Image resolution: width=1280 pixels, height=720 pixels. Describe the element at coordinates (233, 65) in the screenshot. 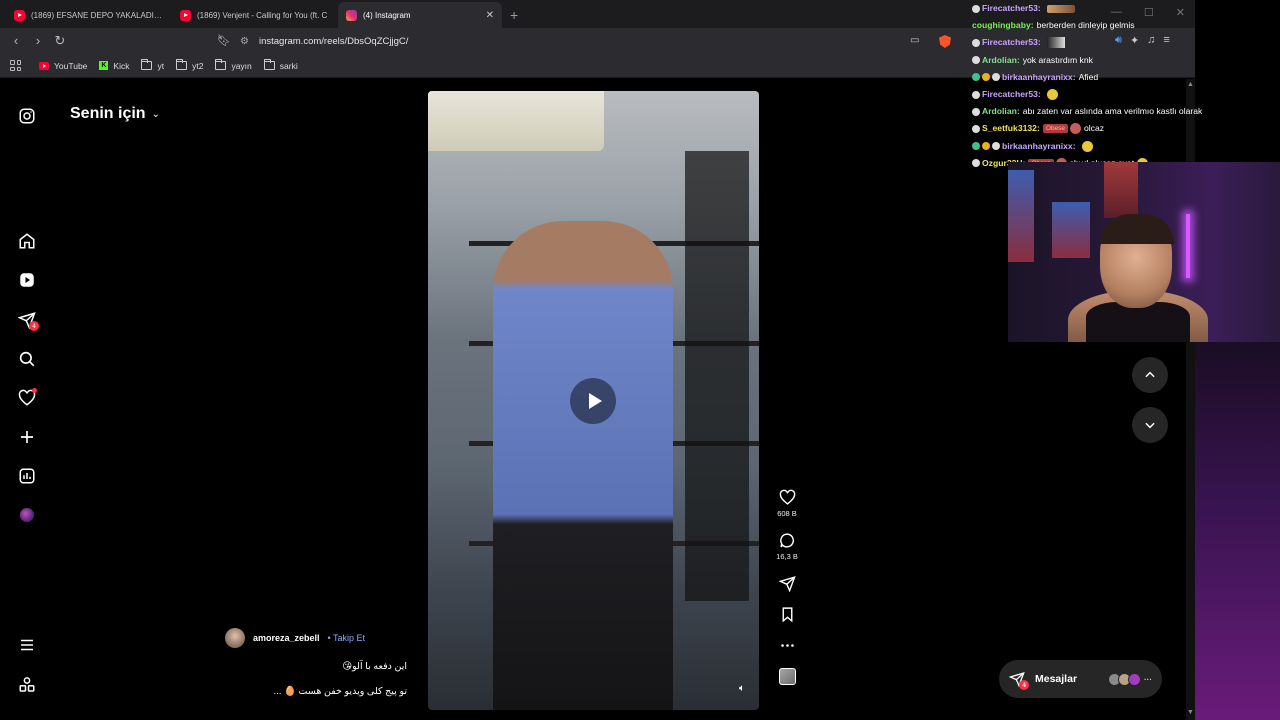

I see `bookmark-folder-yayin: yayın` at that location.